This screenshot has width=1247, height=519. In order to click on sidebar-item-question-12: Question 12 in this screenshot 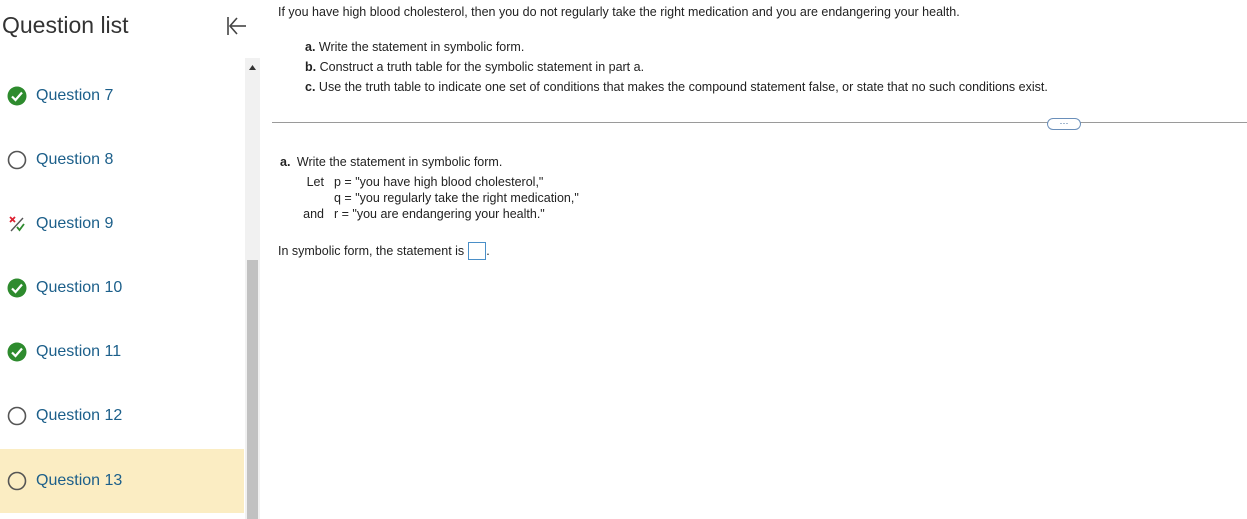, I will do `click(122, 416)`.